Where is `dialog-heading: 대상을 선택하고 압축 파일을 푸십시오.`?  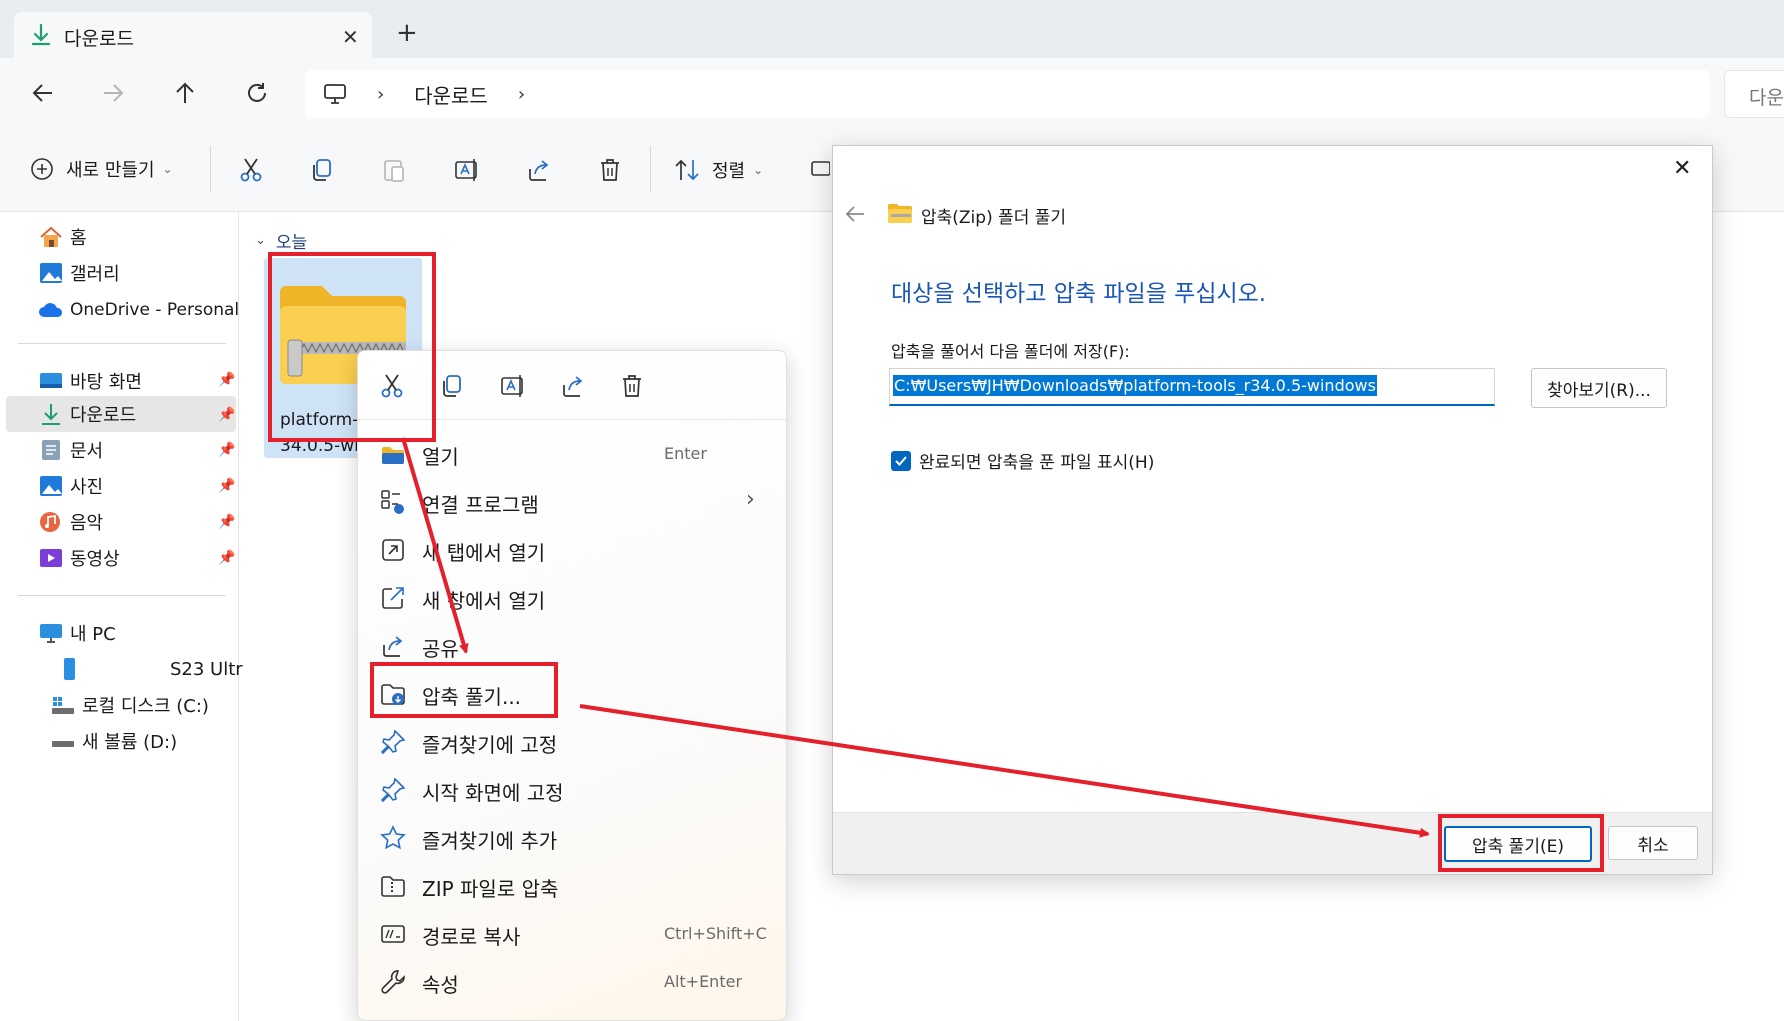
dialog-heading: 대상을 선택하고 압축 파일을 푸십시오. is located at coordinates (1079, 294).